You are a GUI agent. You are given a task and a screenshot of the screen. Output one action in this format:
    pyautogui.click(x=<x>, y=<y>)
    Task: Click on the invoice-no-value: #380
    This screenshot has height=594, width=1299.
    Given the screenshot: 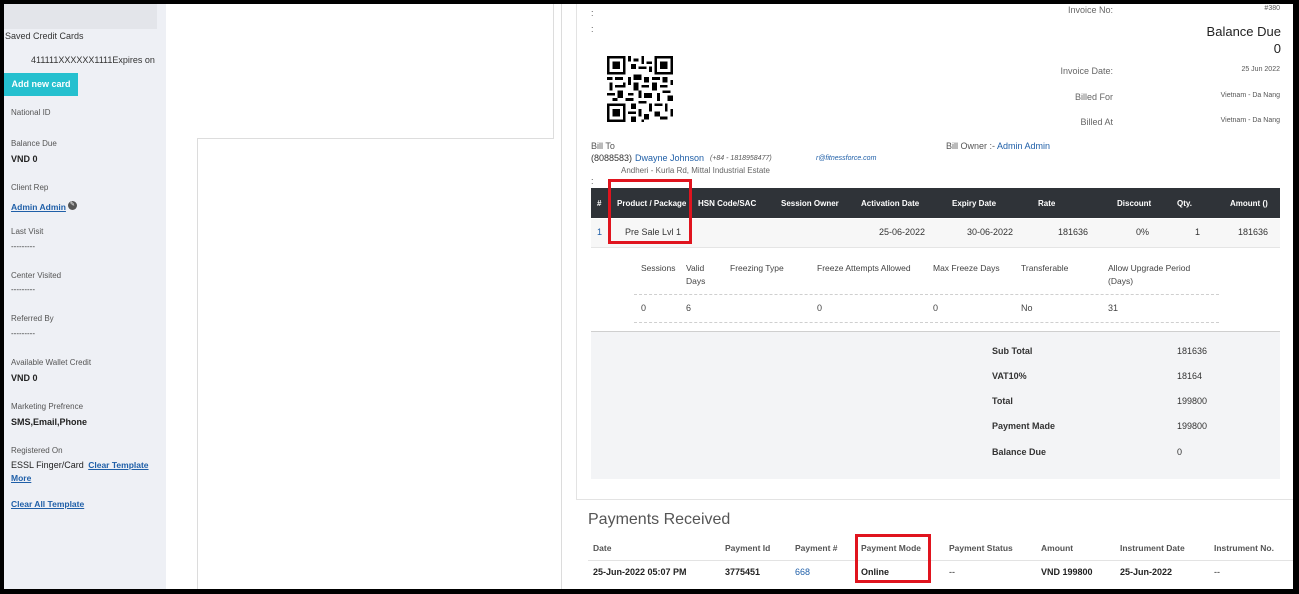 What is the action you would take?
    pyautogui.click(x=1272, y=8)
    